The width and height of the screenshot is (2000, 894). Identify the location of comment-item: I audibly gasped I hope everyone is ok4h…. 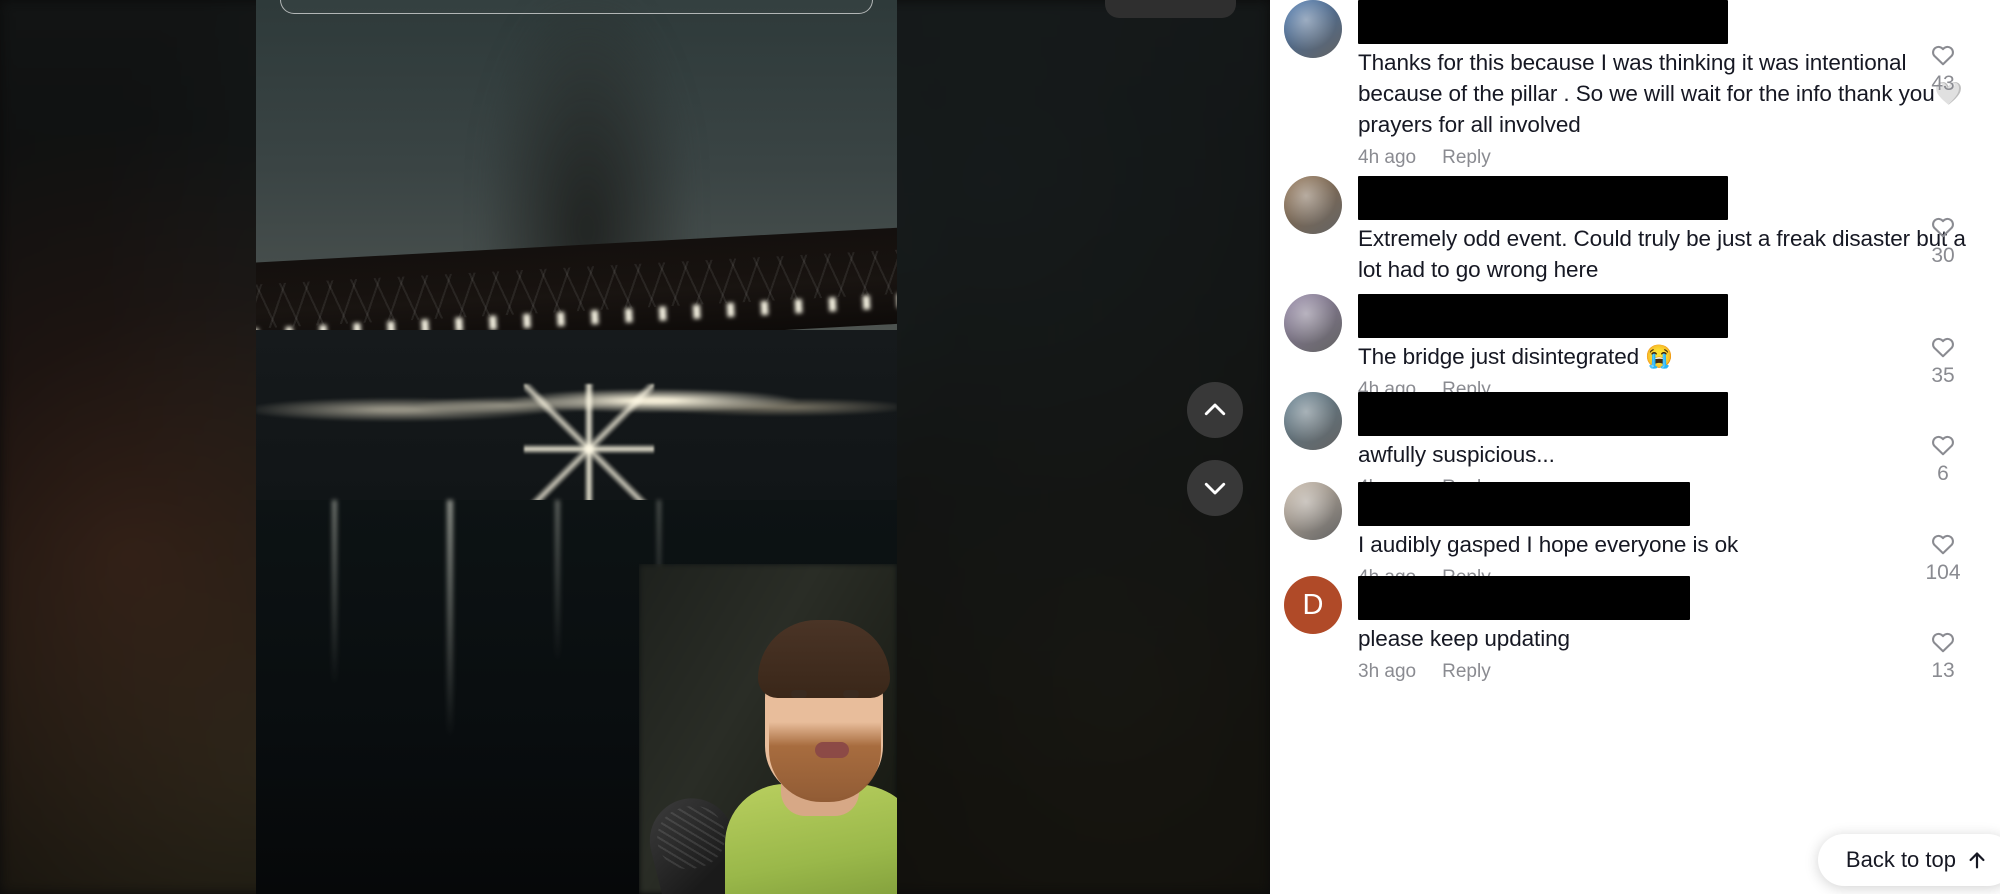
(1635, 535).